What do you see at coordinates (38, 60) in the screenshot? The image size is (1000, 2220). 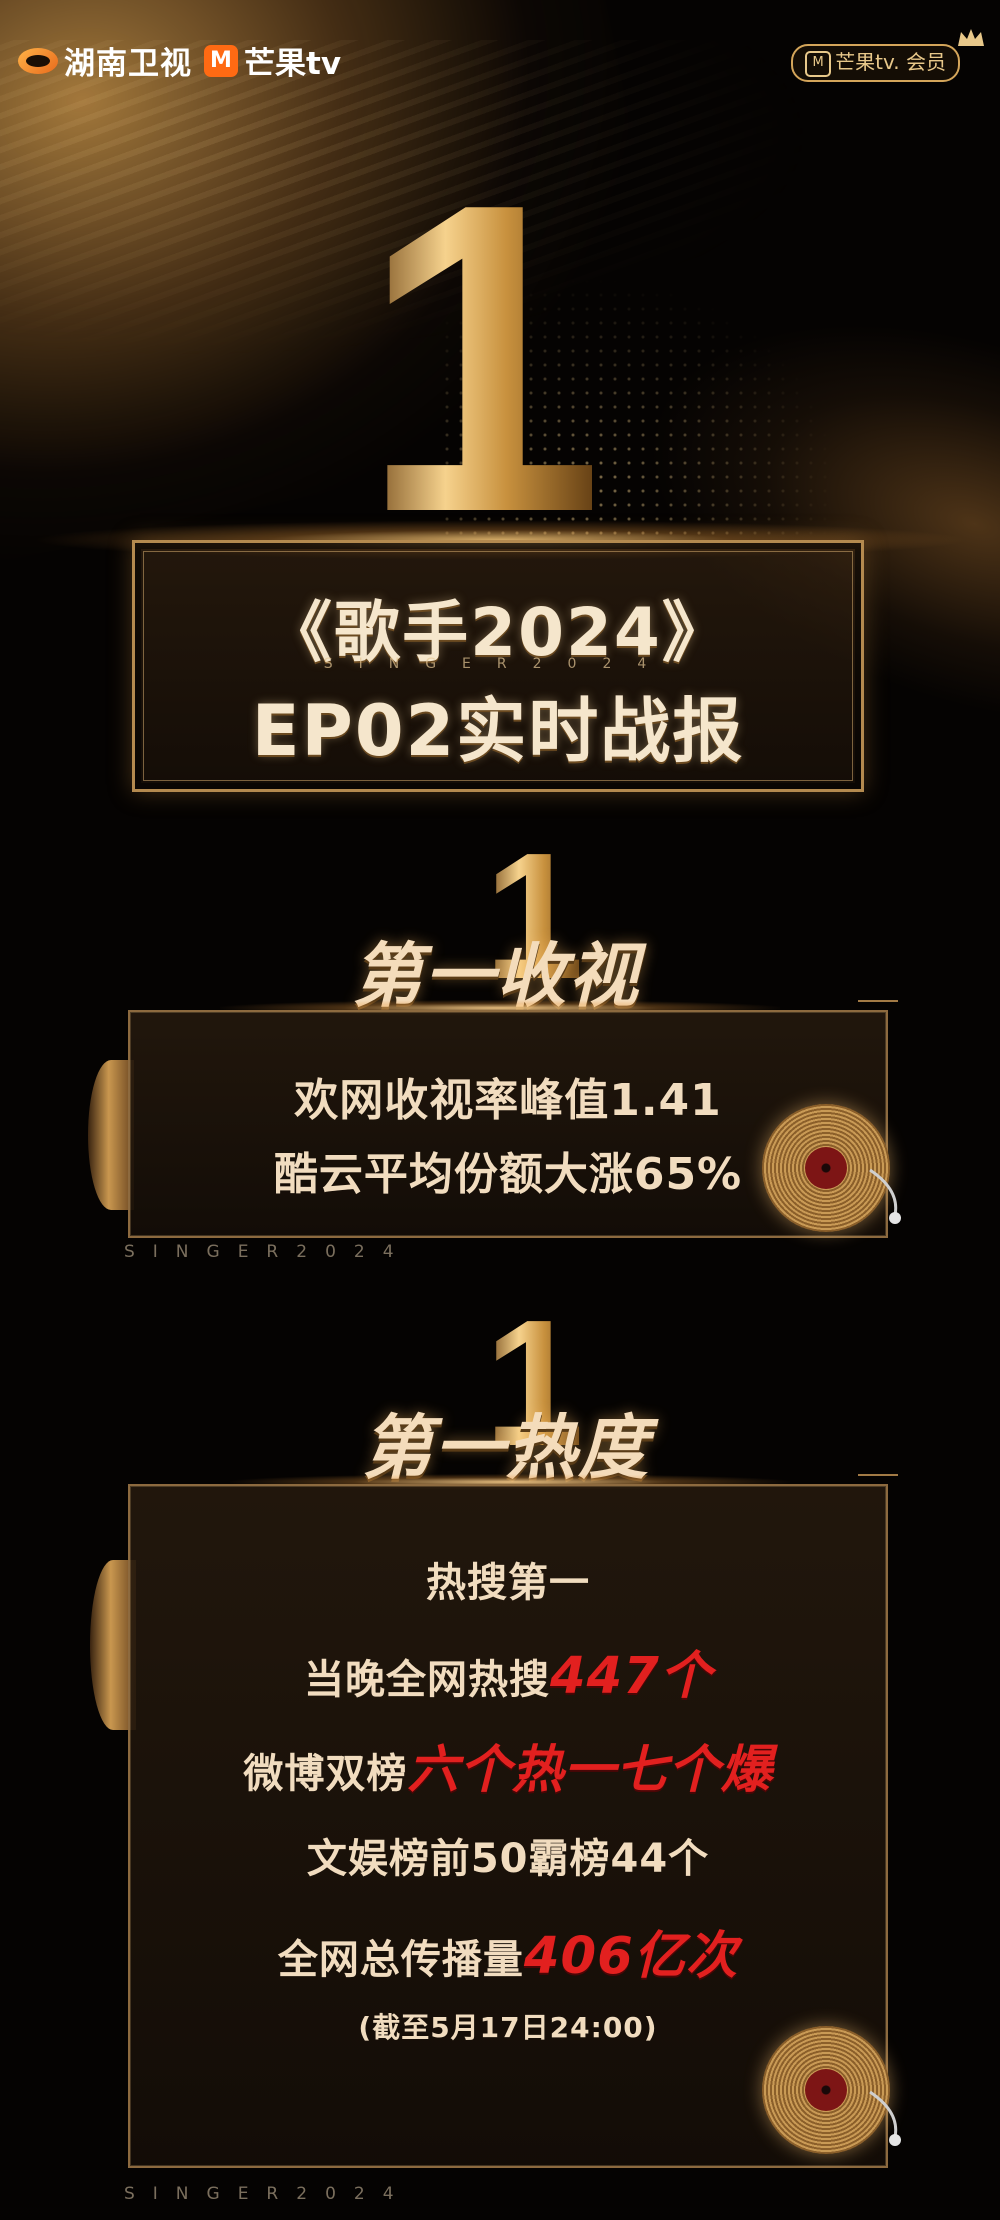 I see `hunan-tv-logo-icon` at bounding box center [38, 60].